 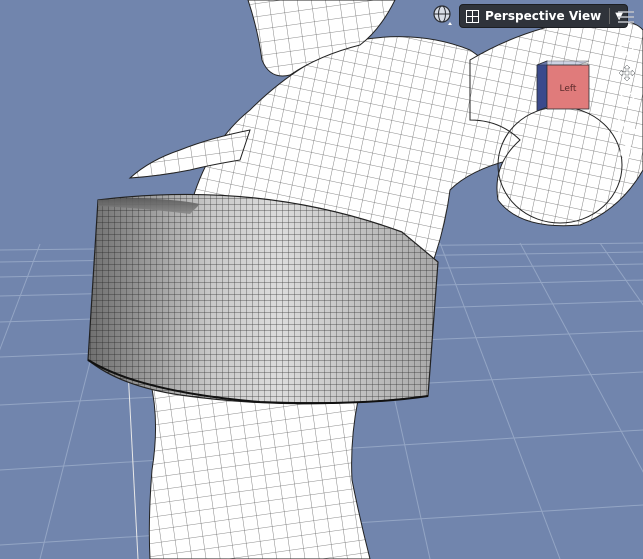 I want to click on zoom-tool, so click(x=627, y=99).